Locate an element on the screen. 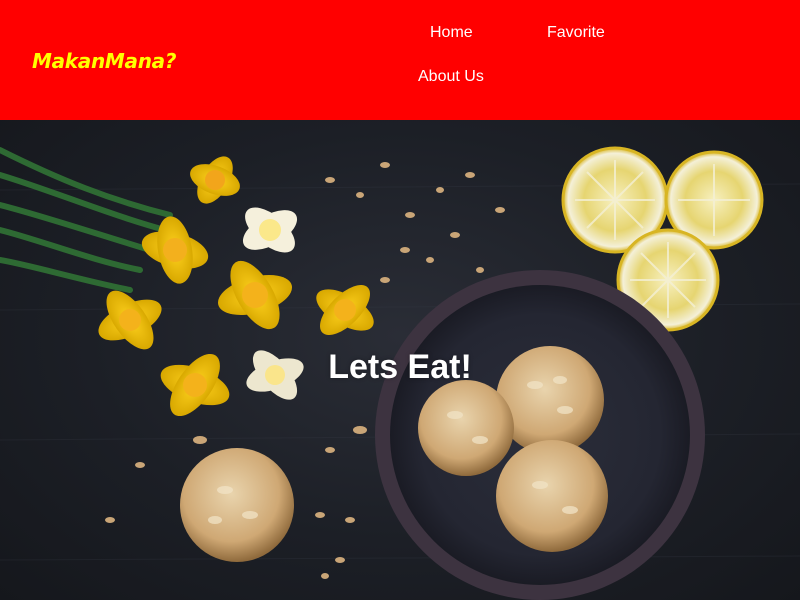  hero-title: Lets Eat! is located at coordinates (400, 367).